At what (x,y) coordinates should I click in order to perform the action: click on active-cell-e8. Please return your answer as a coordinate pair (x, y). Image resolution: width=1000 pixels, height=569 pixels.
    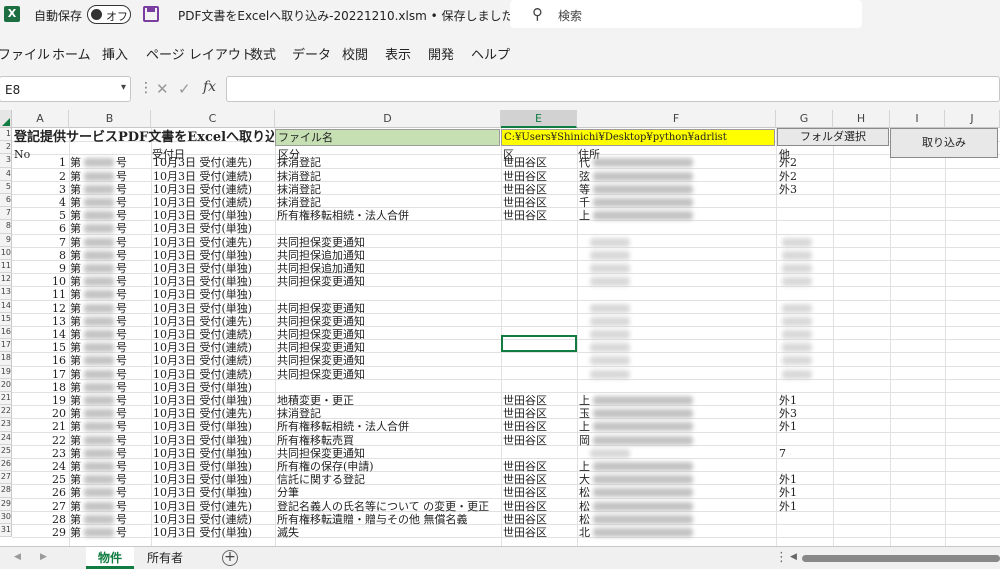
    Looking at the image, I should click on (539, 343).